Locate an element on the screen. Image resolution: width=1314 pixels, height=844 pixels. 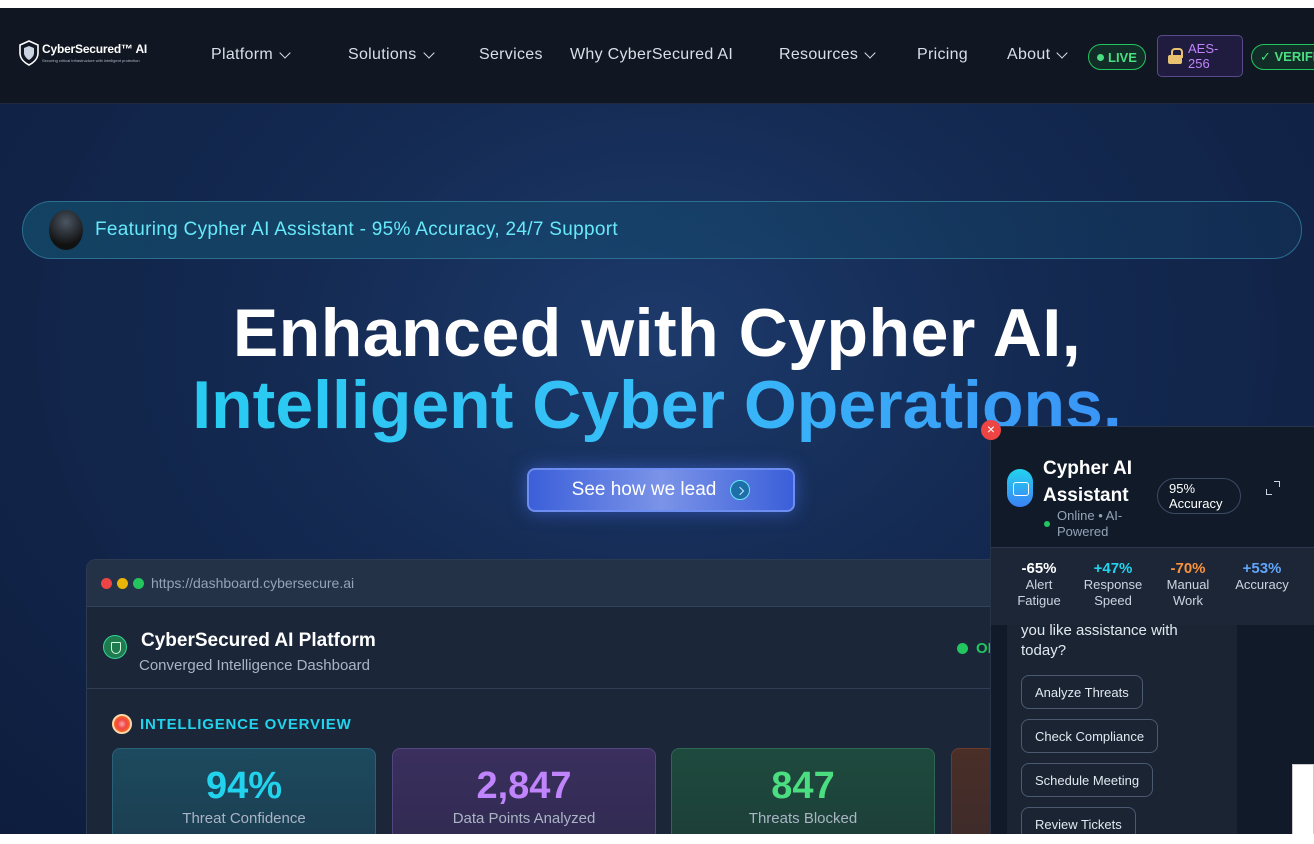
divider is located at coordinates (586, 688).